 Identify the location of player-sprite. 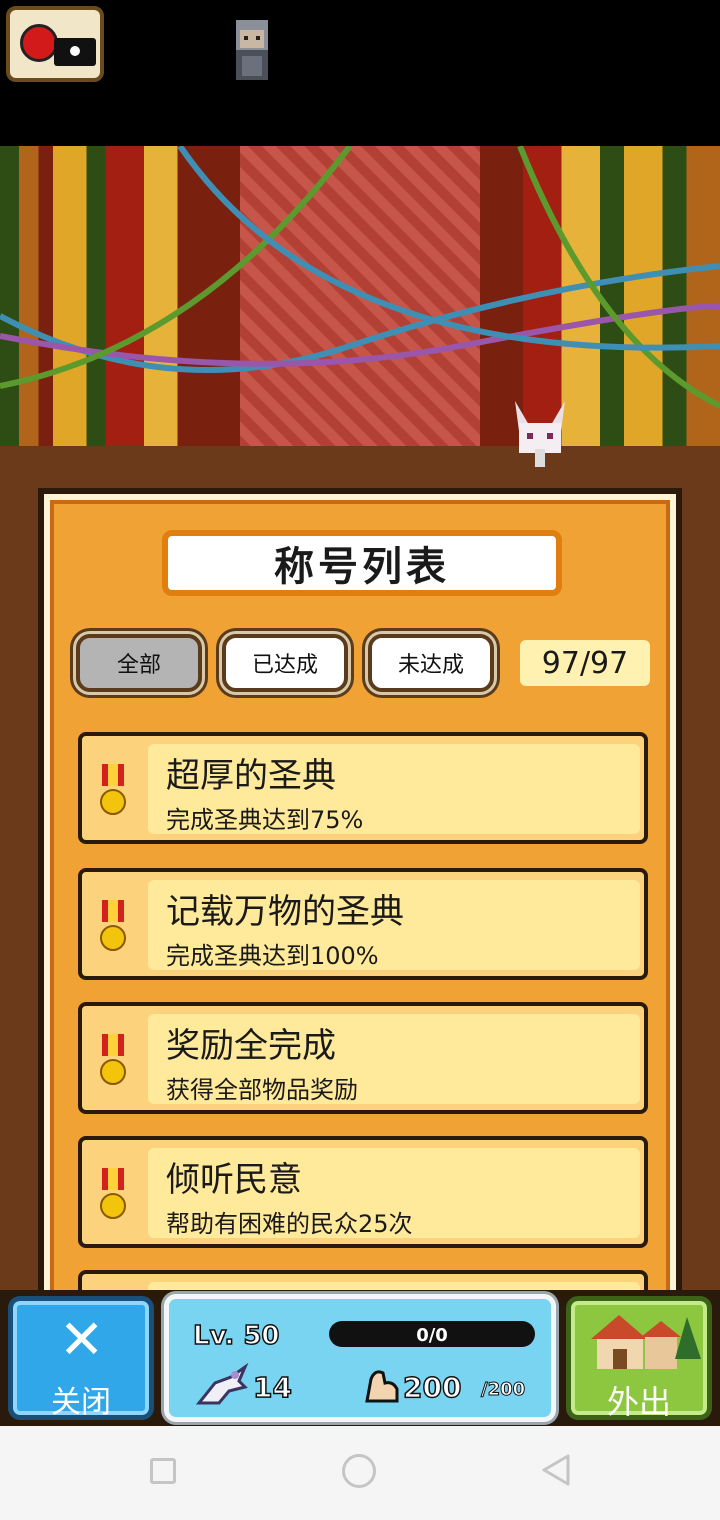
(252, 50).